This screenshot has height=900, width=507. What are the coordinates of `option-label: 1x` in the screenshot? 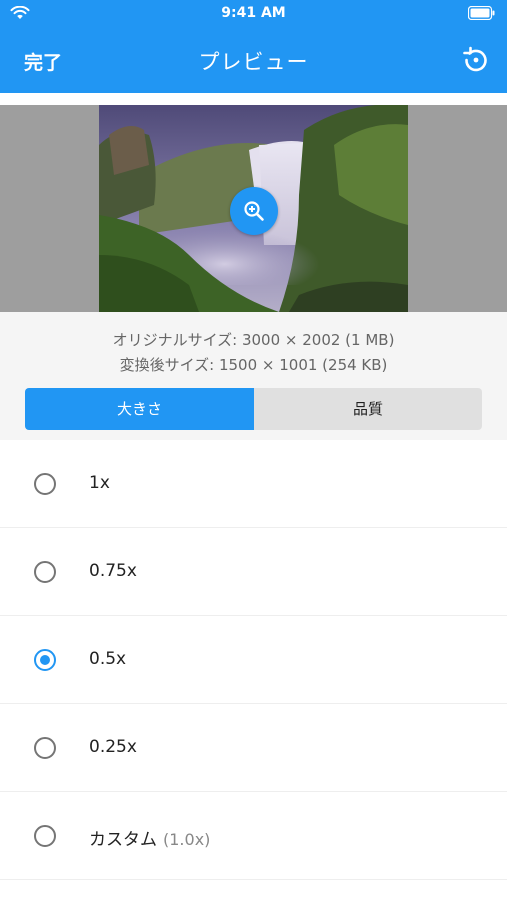 It's located at (99, 483).